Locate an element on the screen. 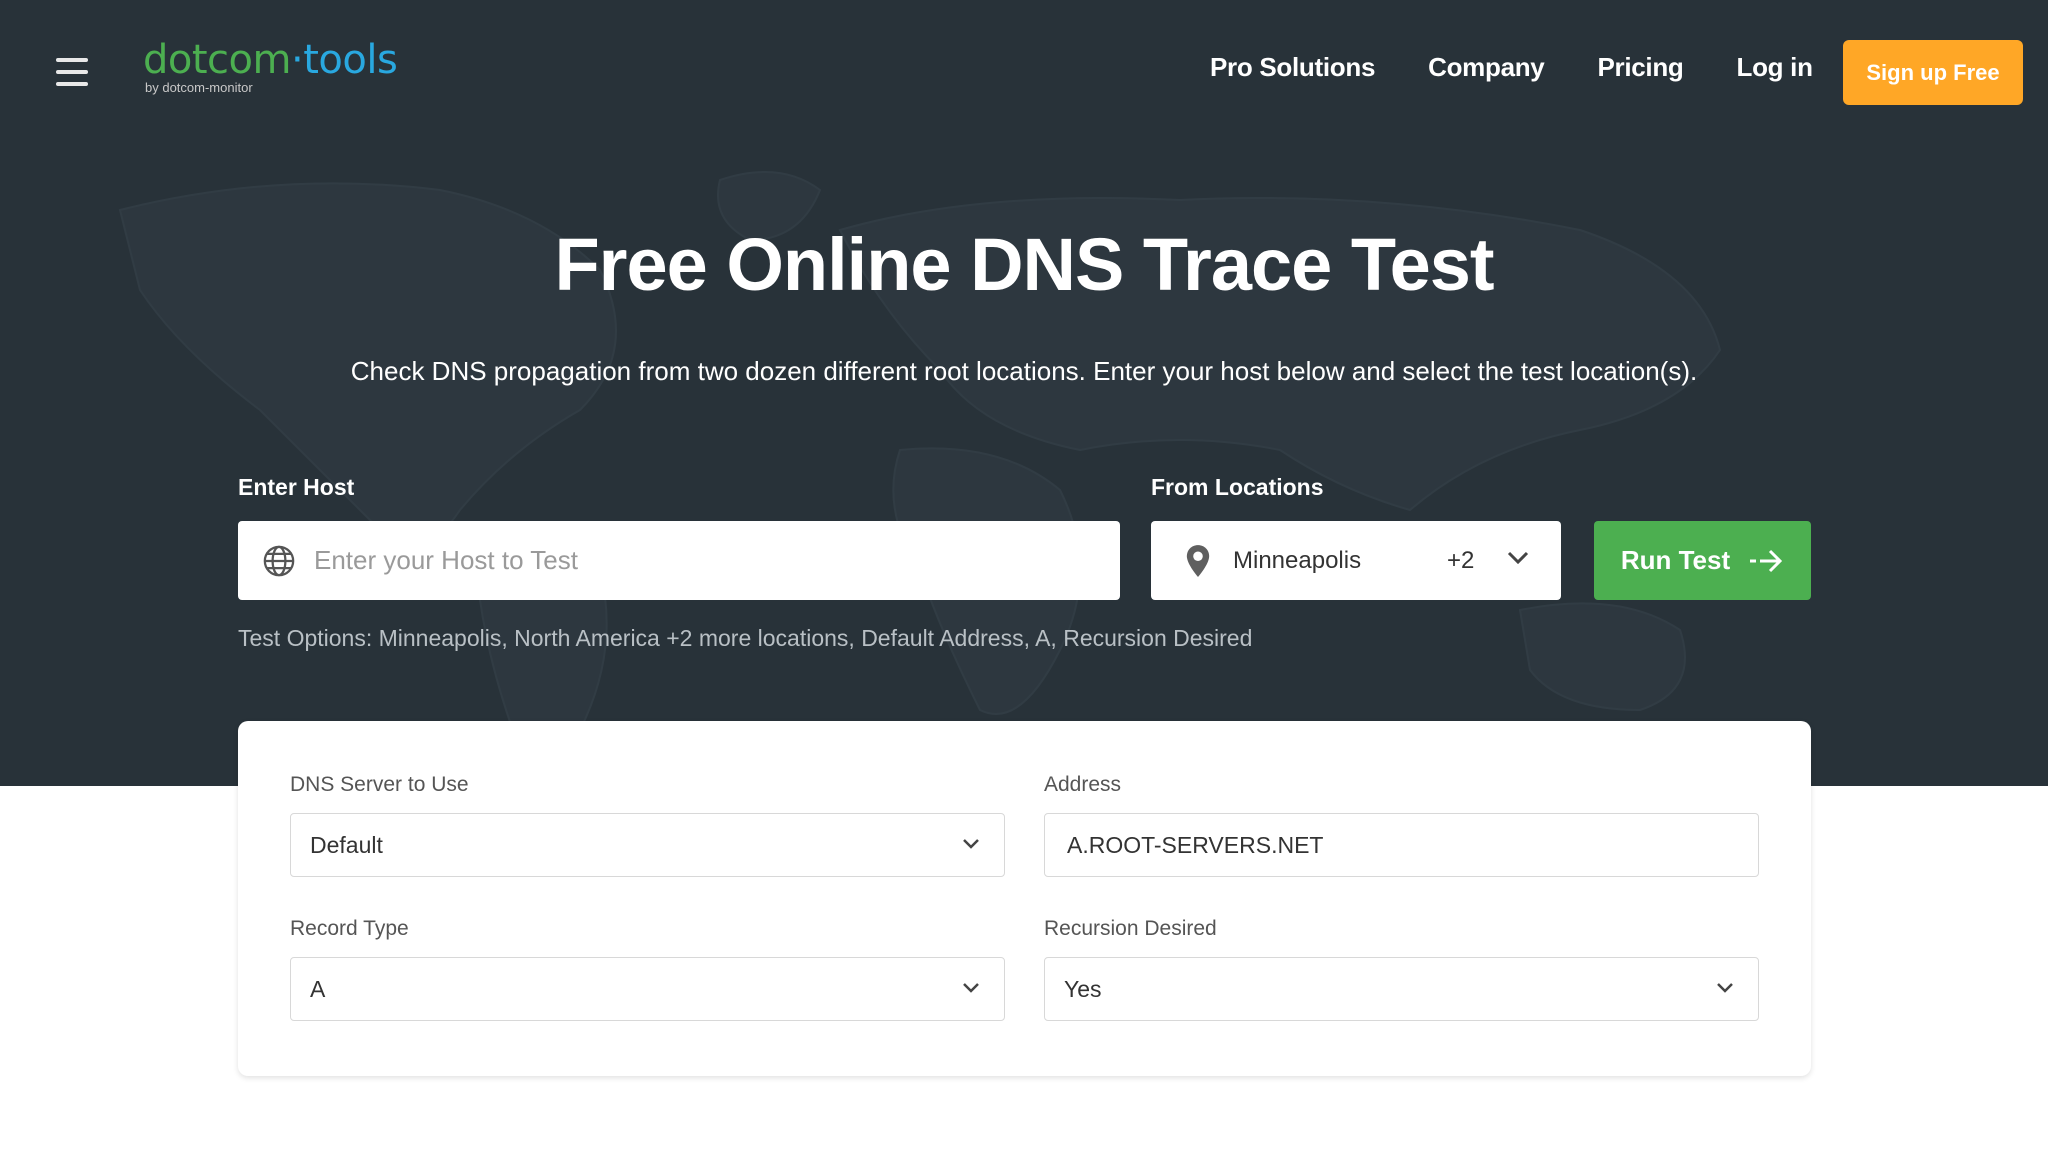  record-type-select: A is located at coordinates (647, 989).